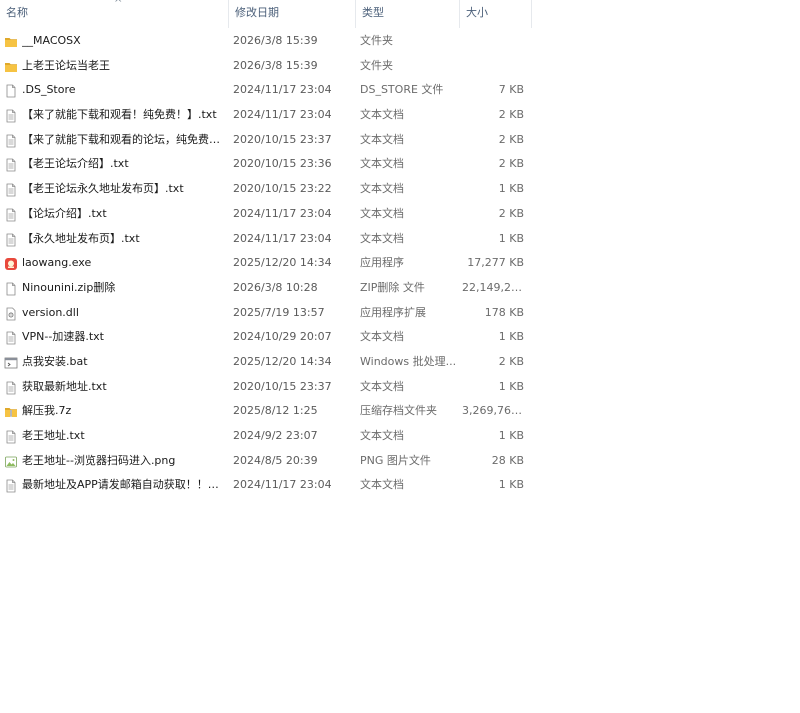  I want to click on app-icon, so click(11, 263).